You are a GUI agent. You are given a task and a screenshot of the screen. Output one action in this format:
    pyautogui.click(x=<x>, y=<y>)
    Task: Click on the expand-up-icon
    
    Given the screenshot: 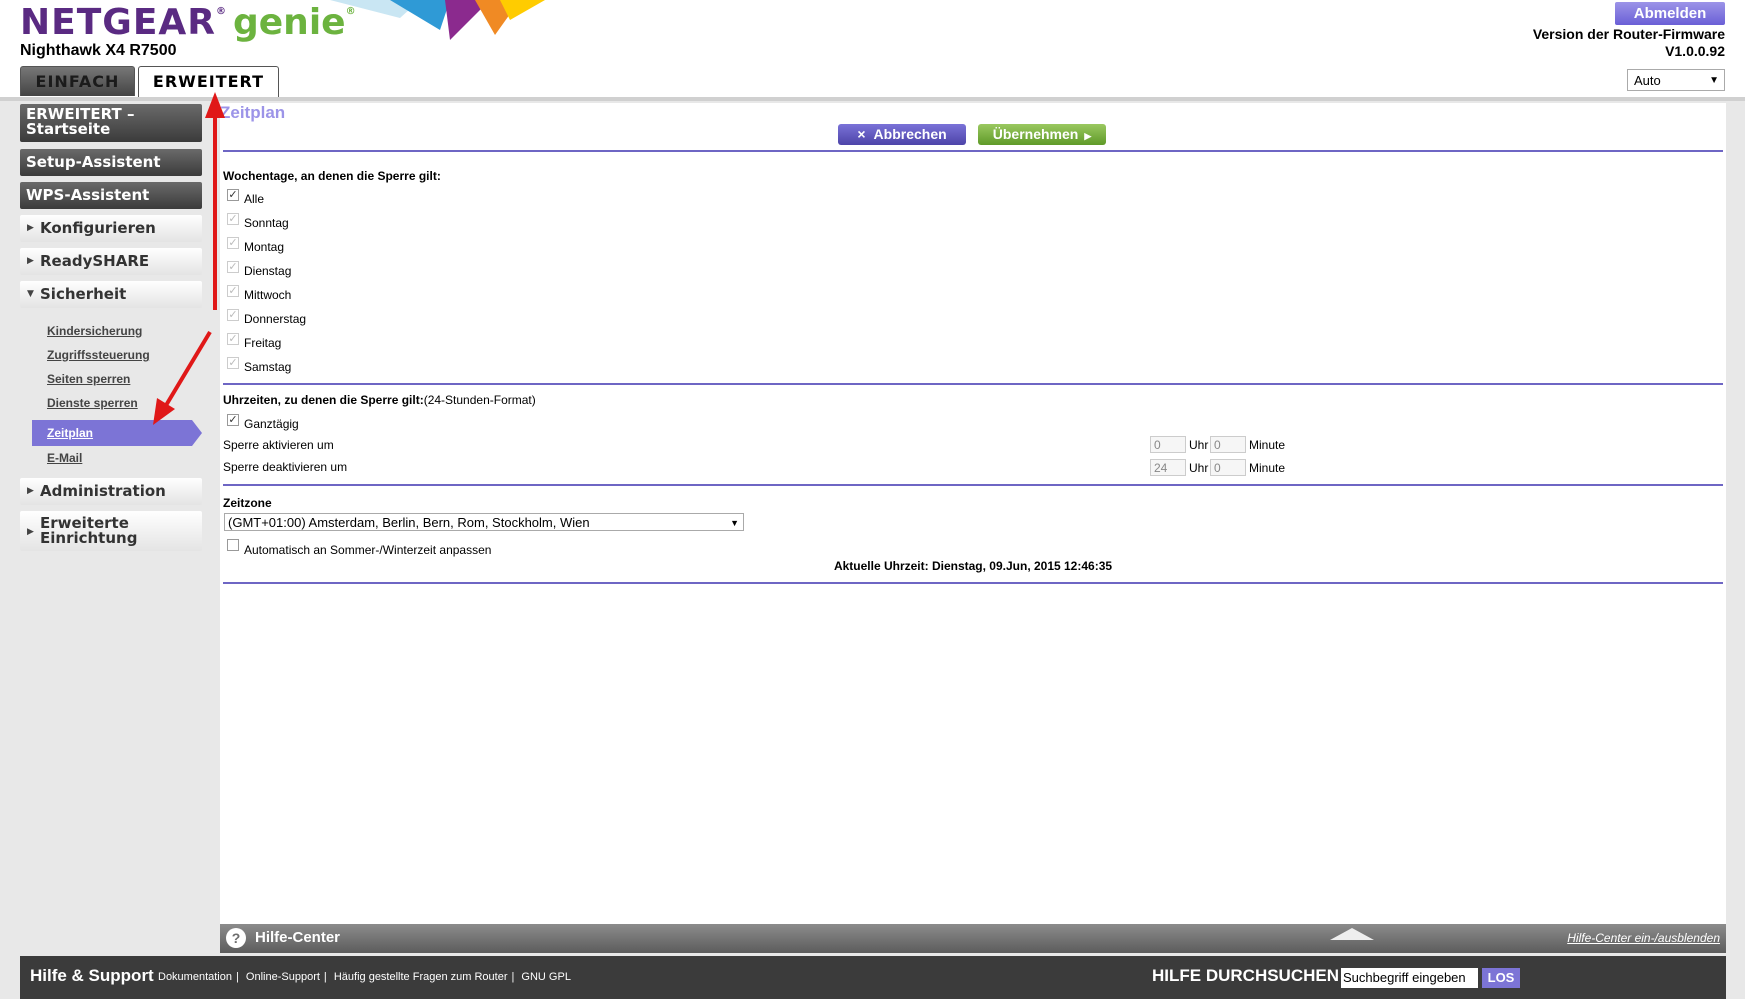 What is the action you would take?
    pyautogui.click(x=1352, y=934)
    